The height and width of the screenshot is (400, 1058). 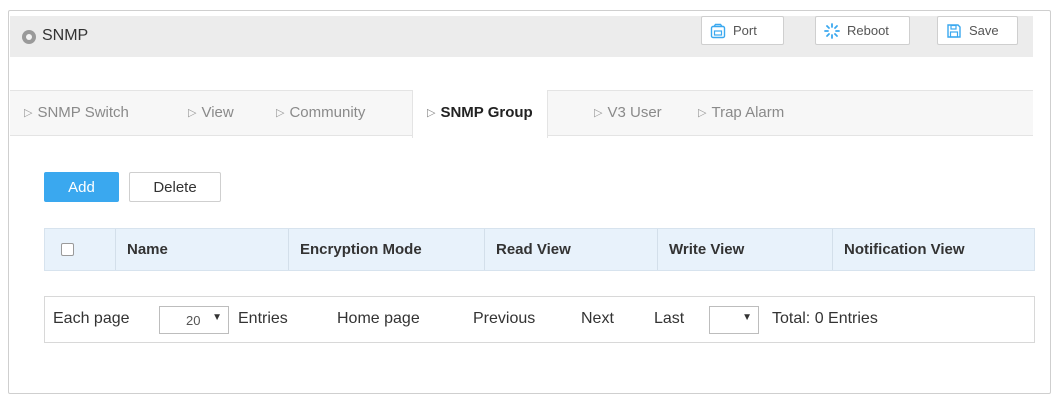 What do you see at coordinates (634, 112) in the screenshot?
I see `tab-label: V3 User` at bounding box center [634, 112].